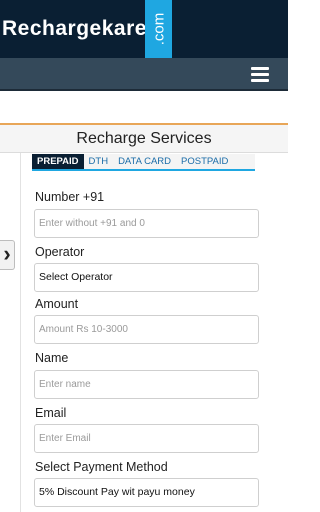  Describe the element at coordinates (146, 223) in the screenshot. I see `number-input` at that location.